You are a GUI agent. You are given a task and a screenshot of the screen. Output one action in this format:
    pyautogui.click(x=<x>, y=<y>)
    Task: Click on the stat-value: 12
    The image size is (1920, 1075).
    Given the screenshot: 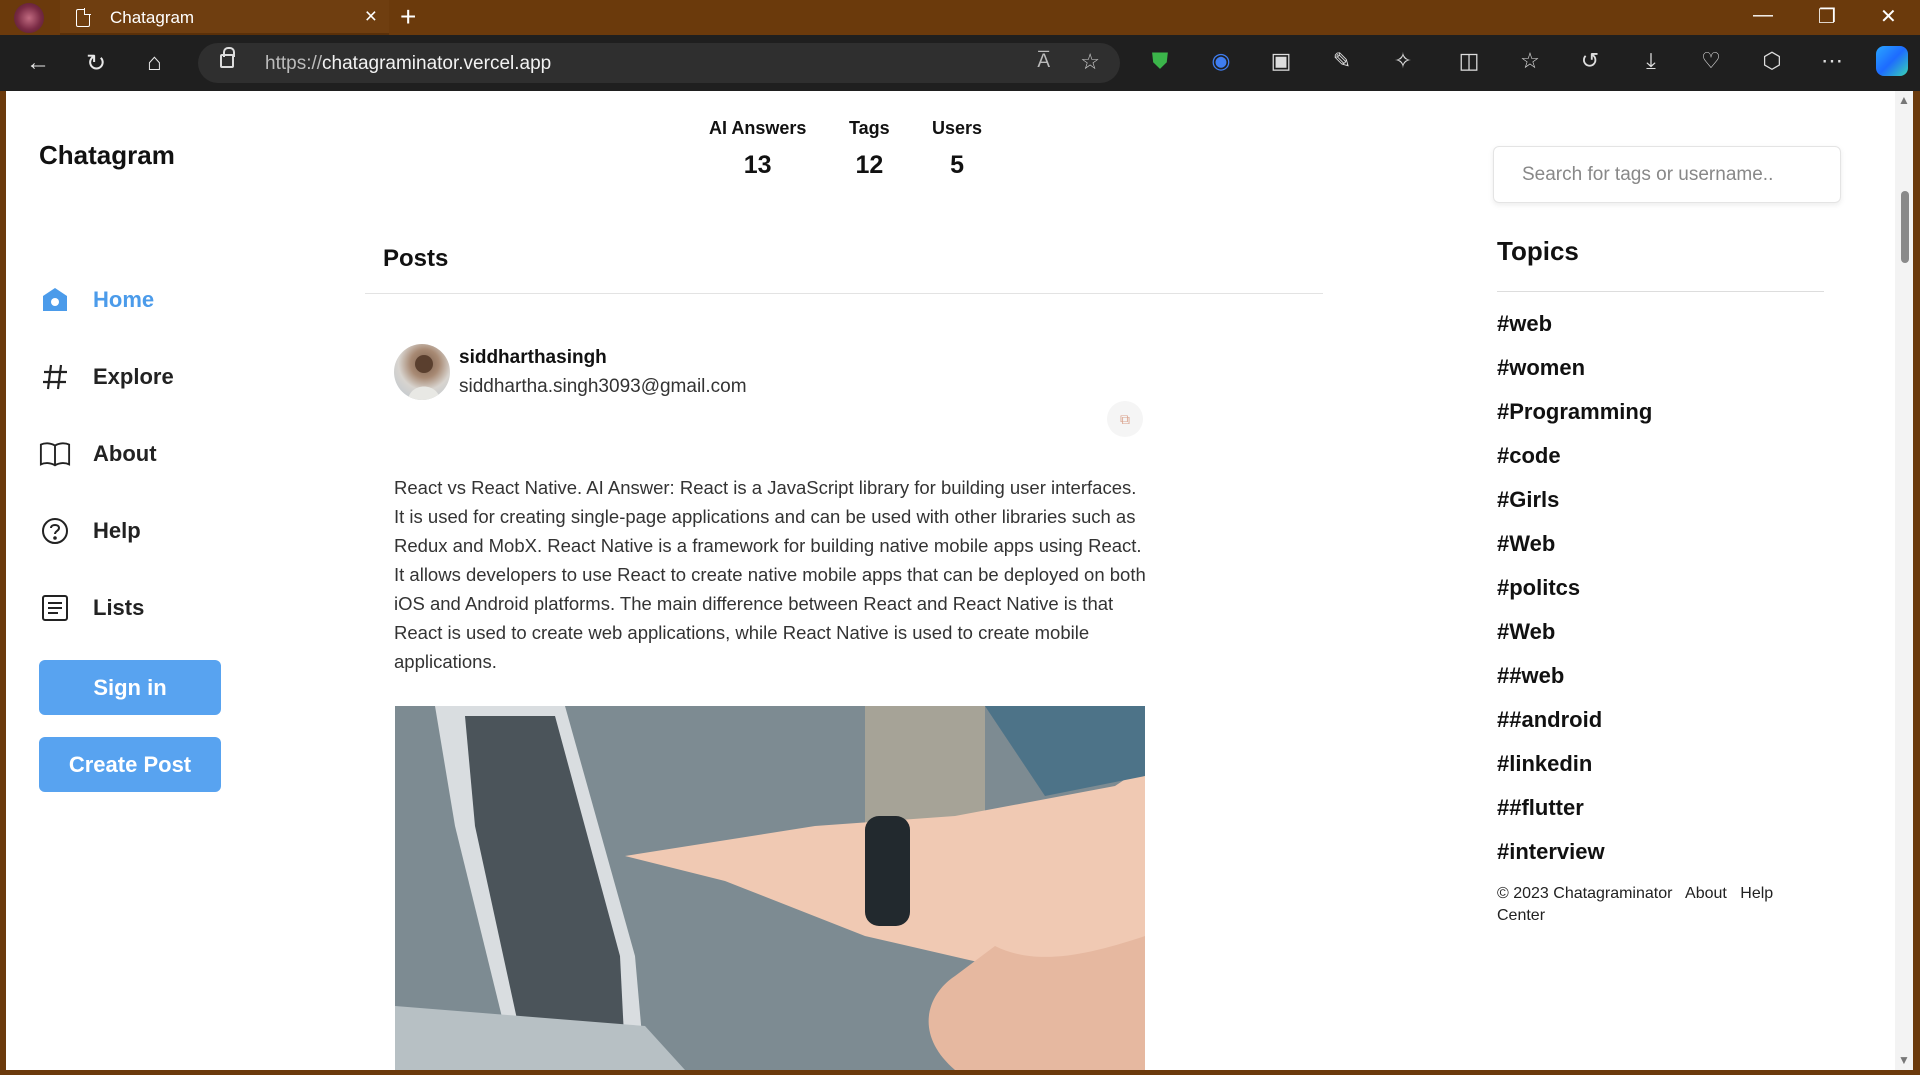 What is the action you would take?
    pyautogui.click(x=869, y=165)
    